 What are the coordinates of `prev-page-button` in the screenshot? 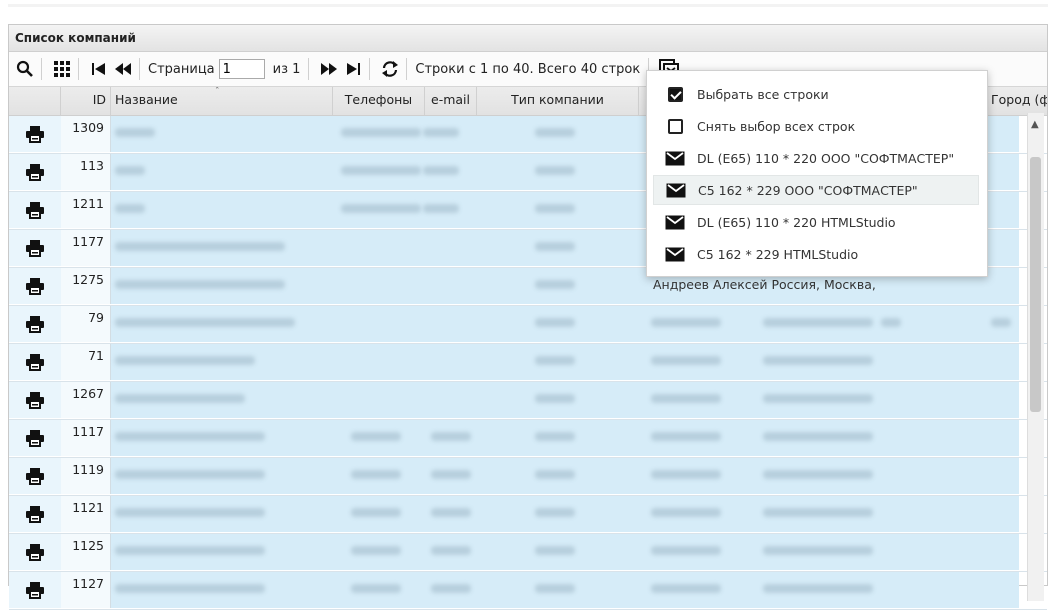 It's located at (123, 69).